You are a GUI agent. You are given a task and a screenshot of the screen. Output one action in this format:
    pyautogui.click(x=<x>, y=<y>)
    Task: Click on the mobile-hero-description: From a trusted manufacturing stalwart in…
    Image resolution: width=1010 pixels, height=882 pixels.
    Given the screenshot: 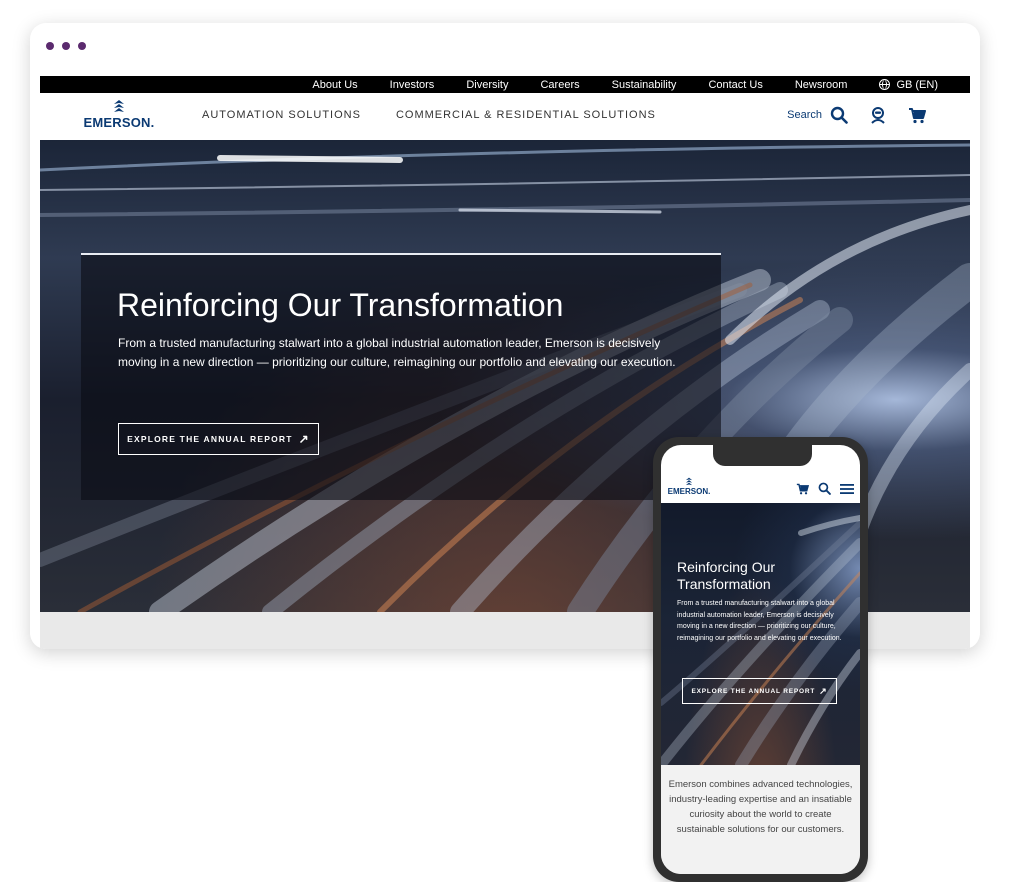 What is the action you would take?
    pyautogui.click(x=759, y=621)
    